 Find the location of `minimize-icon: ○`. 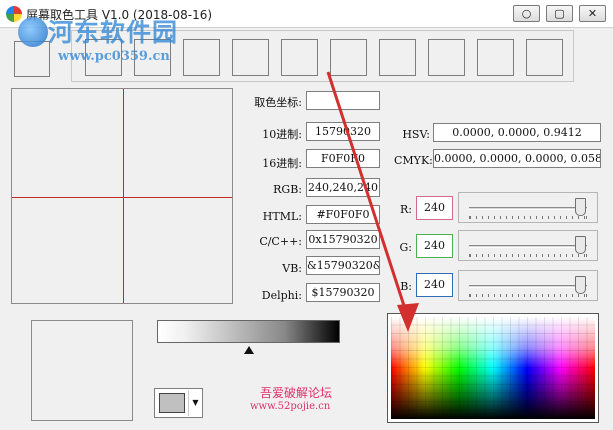

minimize-icon: ○ is located at coordinates (526, 13).